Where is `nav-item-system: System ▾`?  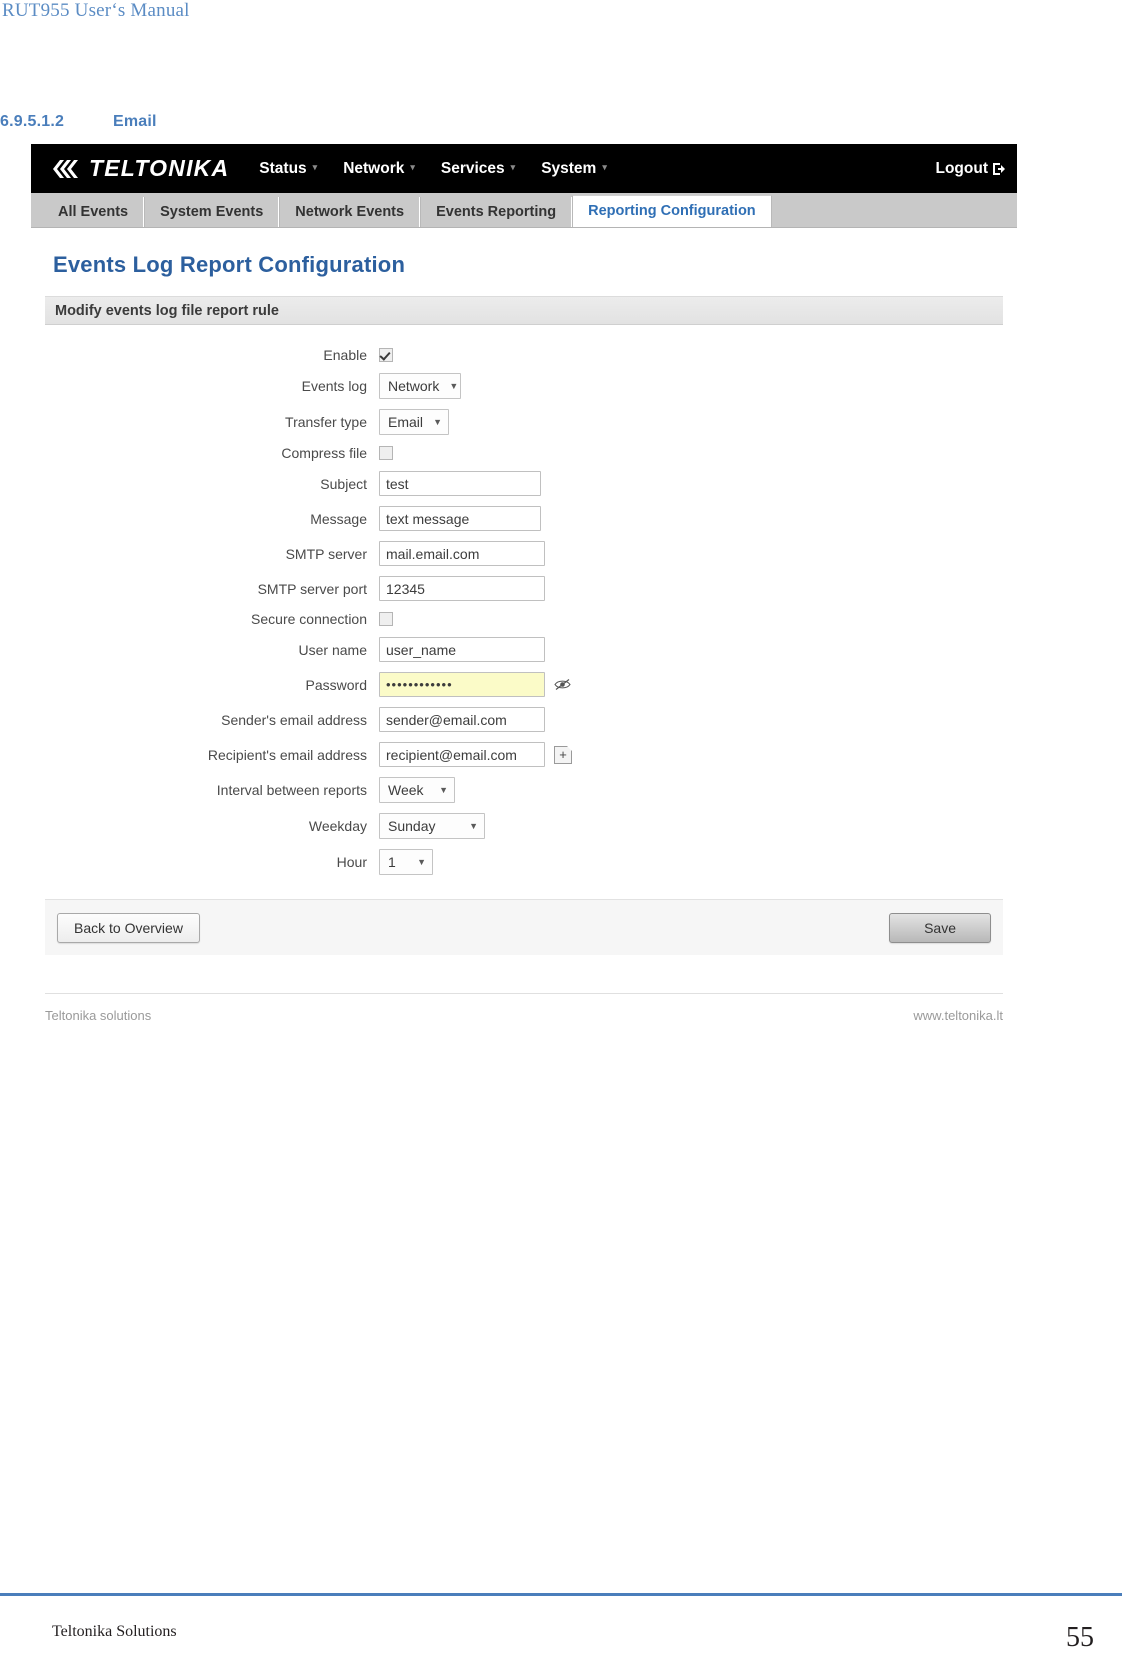
nav-item-system: System ▾ is located at coordinates (574, 169).